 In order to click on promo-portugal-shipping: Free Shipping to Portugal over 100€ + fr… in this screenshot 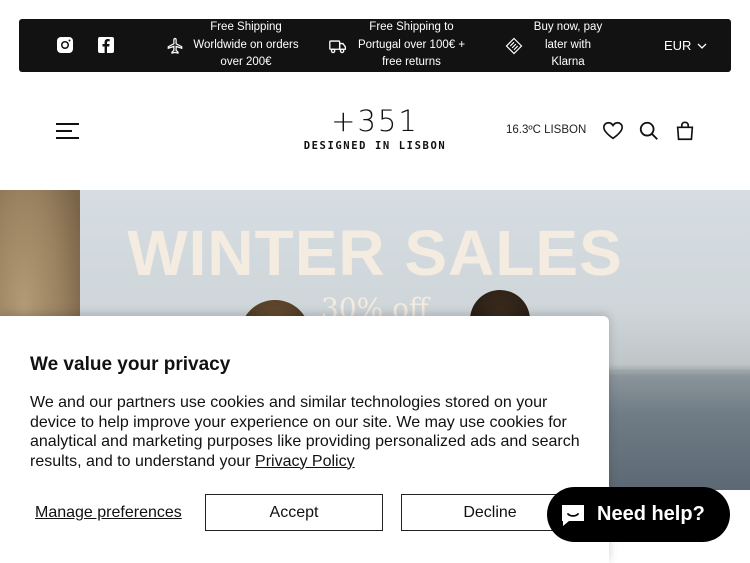, I will do `click(402, 45)`.